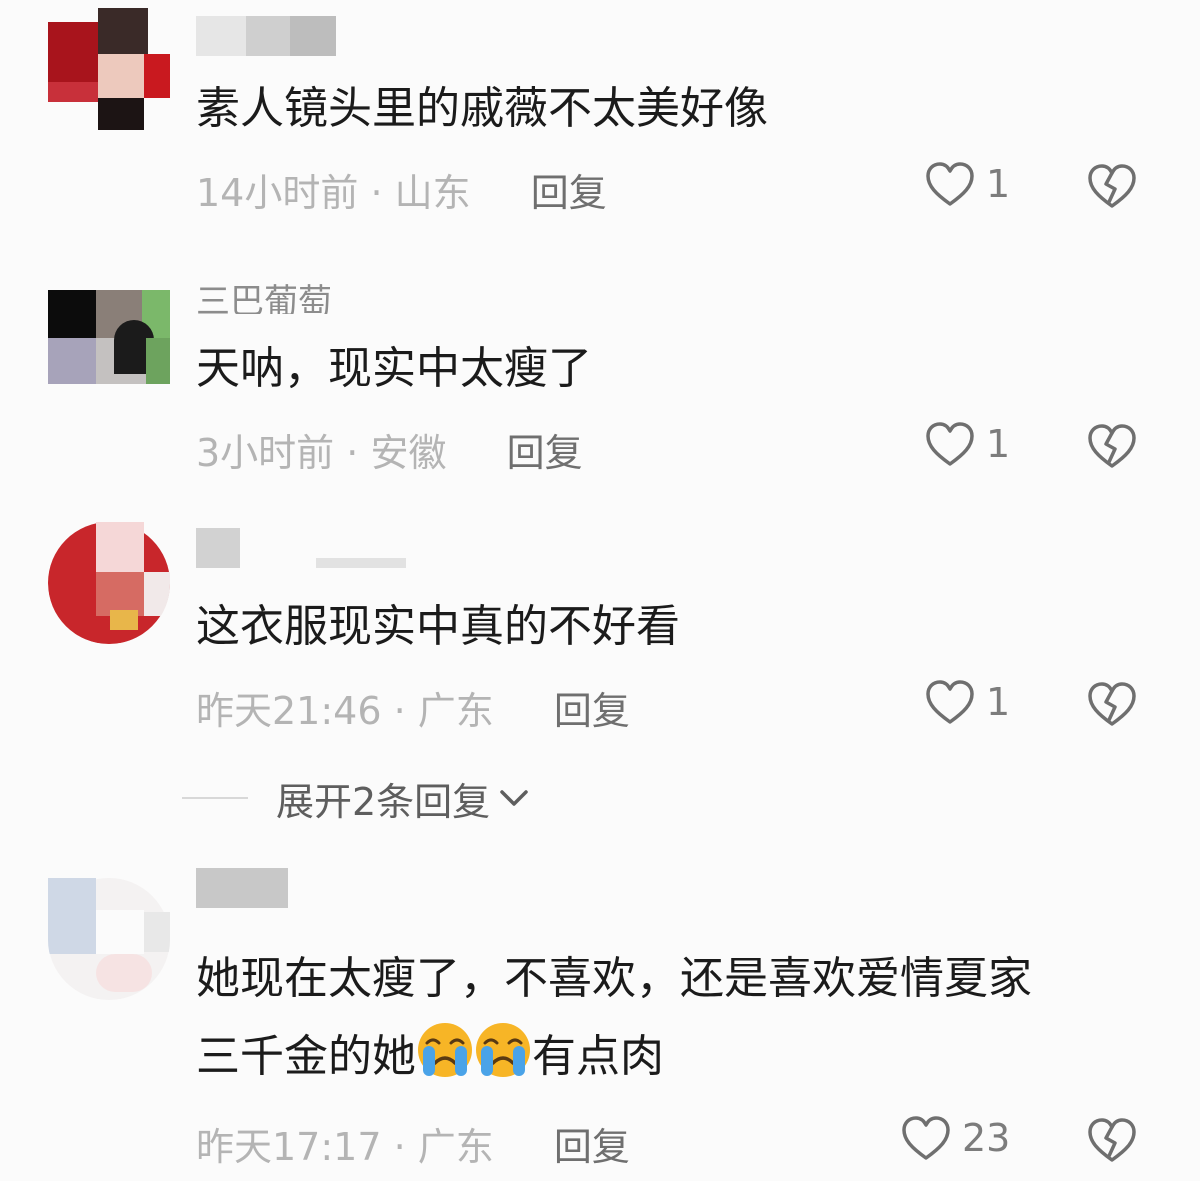  What do you see at coordinates (598, 1056) in the screenshot?
I see `comment-text-part: 有点肉` at bounding box center [598, 1056].